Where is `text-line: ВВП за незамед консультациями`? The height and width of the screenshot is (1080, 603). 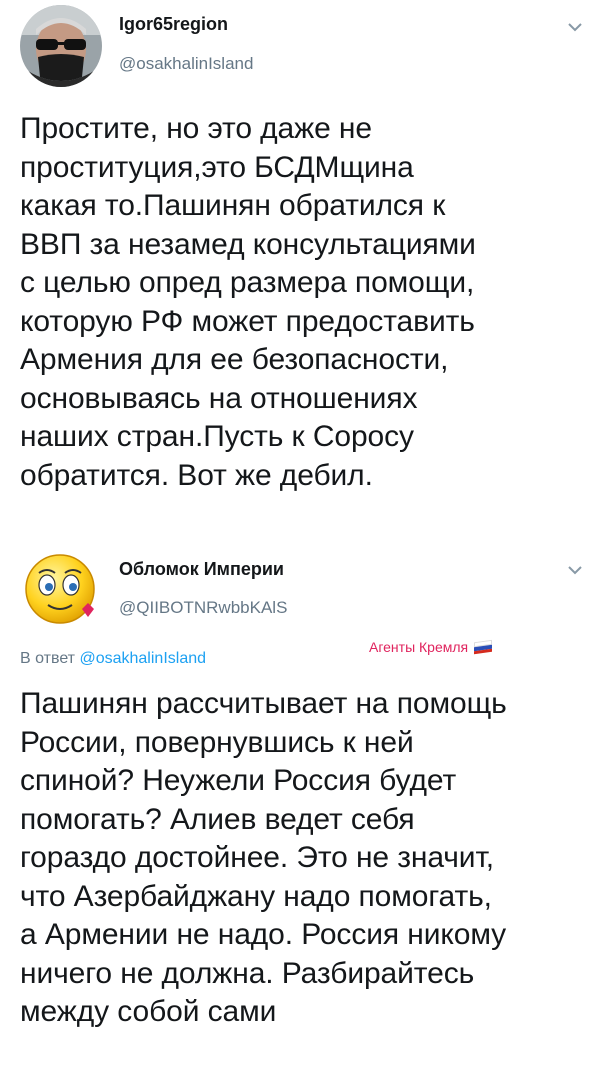
text-line: ВВП за незамед консультациями is located at coordinates (248, 244).